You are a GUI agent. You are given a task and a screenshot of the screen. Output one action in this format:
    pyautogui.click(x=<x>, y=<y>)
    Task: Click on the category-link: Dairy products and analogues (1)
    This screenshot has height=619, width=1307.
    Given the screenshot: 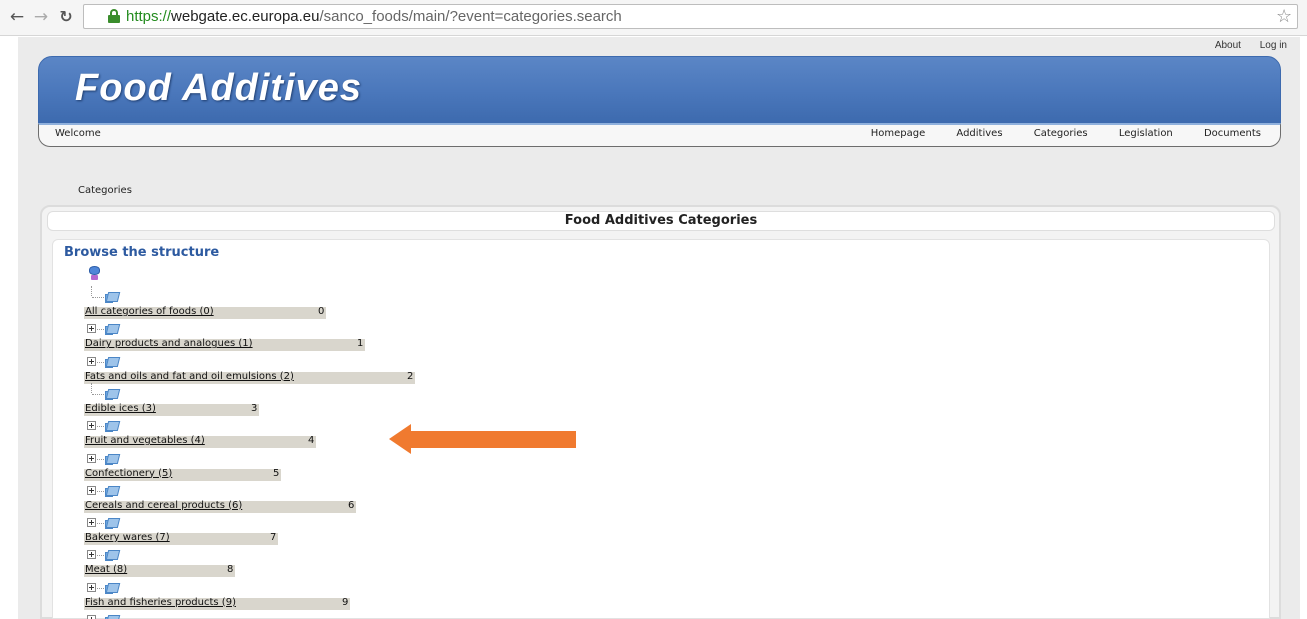 What is the action you would take?
    pyautogui.click(x=169, y=343)
    